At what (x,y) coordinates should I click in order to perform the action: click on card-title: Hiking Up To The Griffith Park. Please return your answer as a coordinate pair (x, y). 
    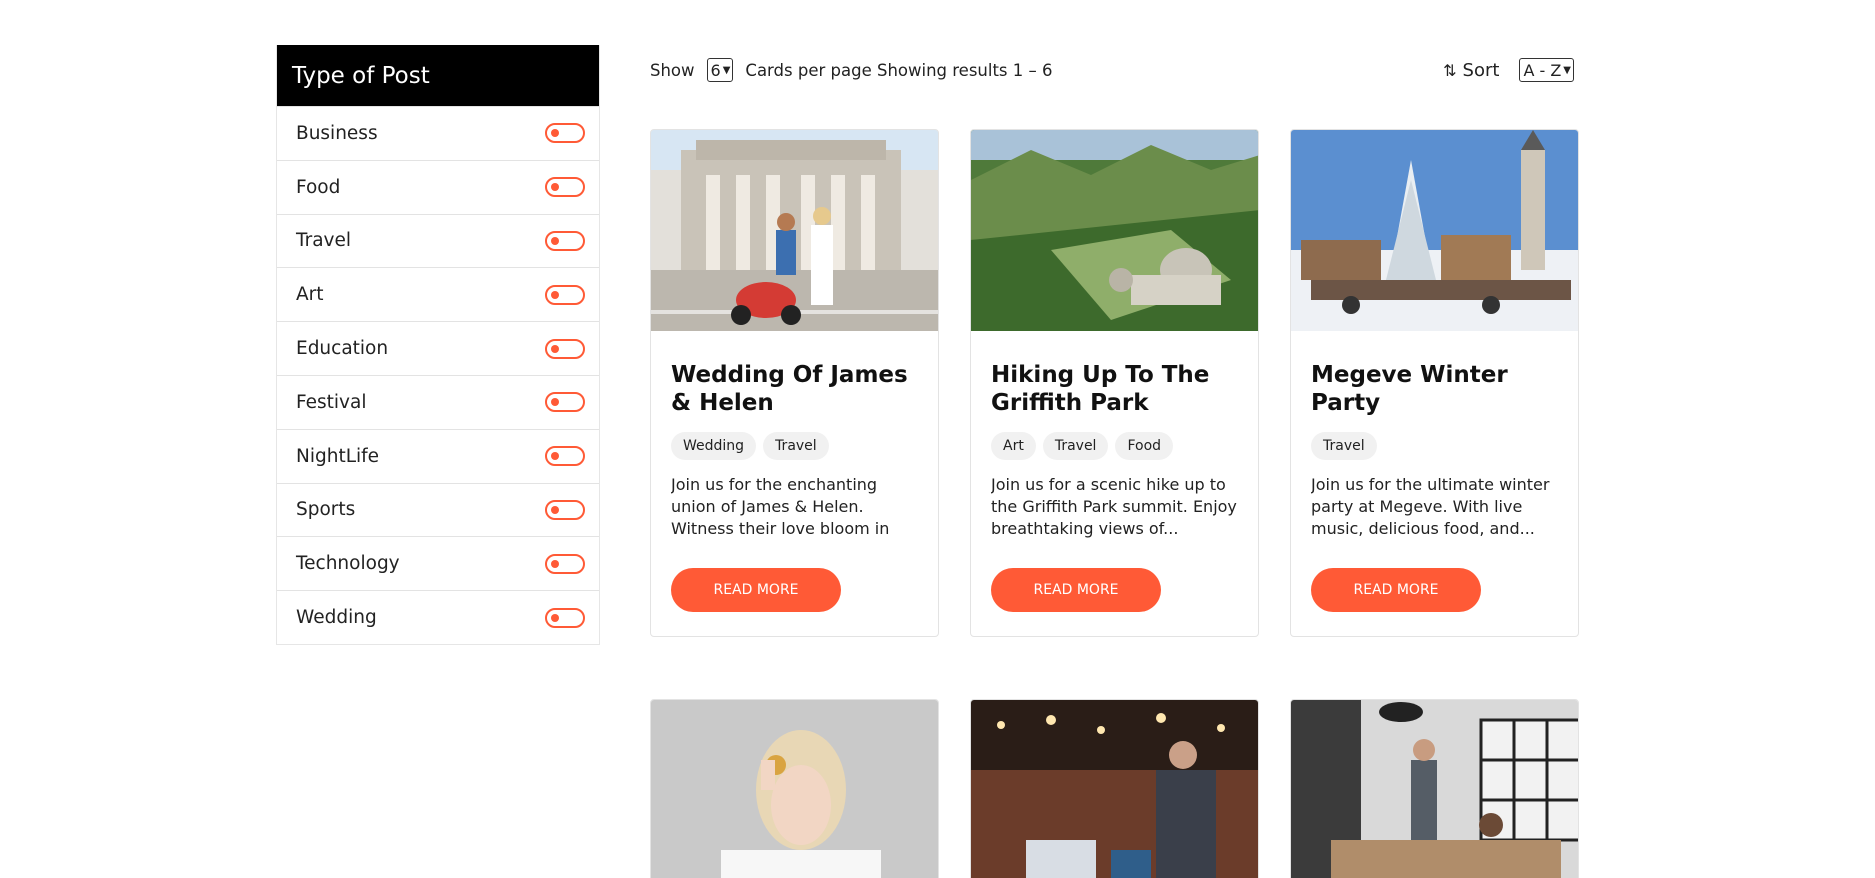
    Looking at the image, I should click on (1114, 389).